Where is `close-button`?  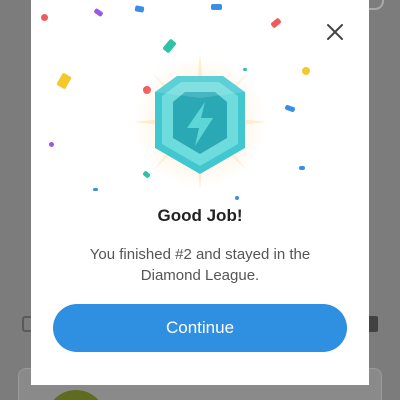 close-button is located at coordinates (335, 32).